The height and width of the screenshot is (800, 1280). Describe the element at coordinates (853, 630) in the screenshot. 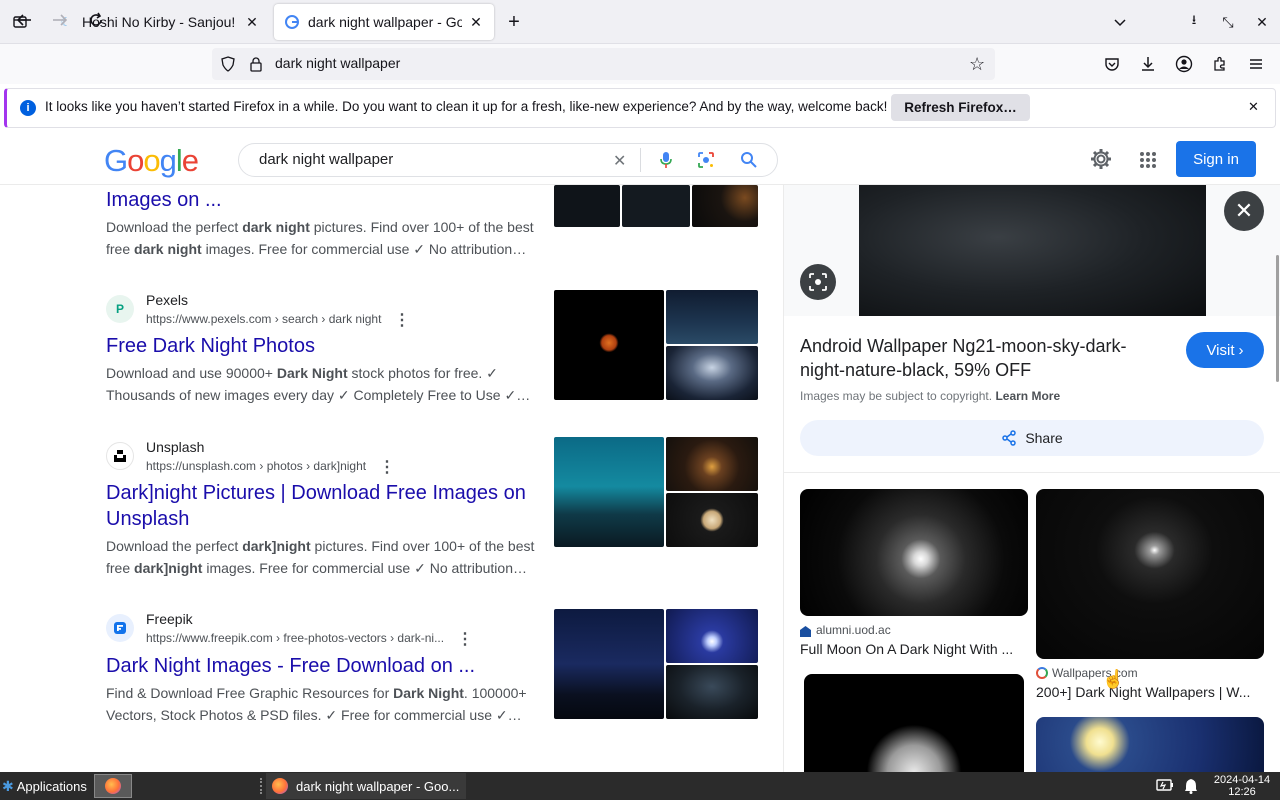

I see `related-image-source: alumni.uod.ac` at that location.